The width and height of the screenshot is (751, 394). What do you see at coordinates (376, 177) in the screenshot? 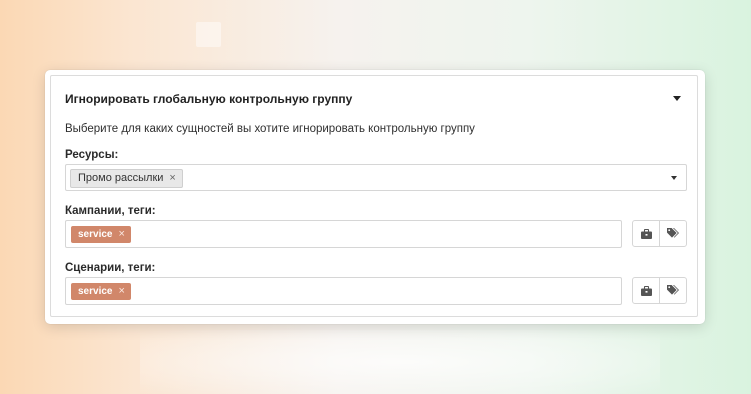
I see `resources-select: Промо рассылки ×` at bounding box center [376, 177].